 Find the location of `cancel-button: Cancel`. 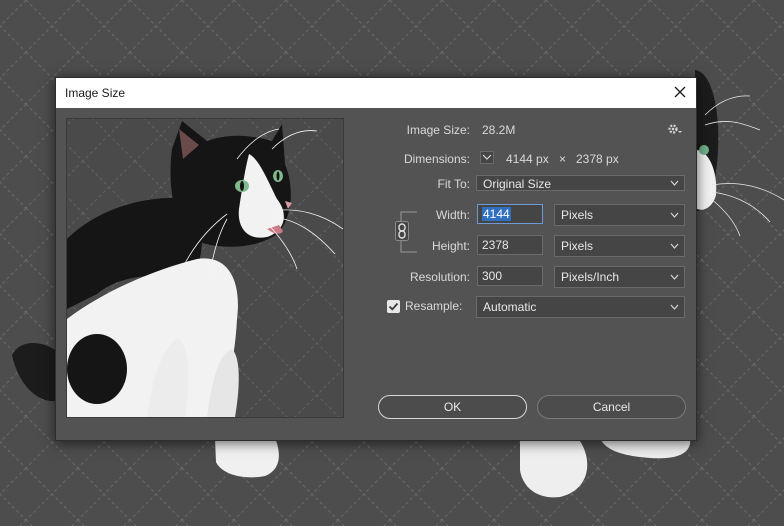

cancel-button: Cancel is located at coordinates (611, 407).